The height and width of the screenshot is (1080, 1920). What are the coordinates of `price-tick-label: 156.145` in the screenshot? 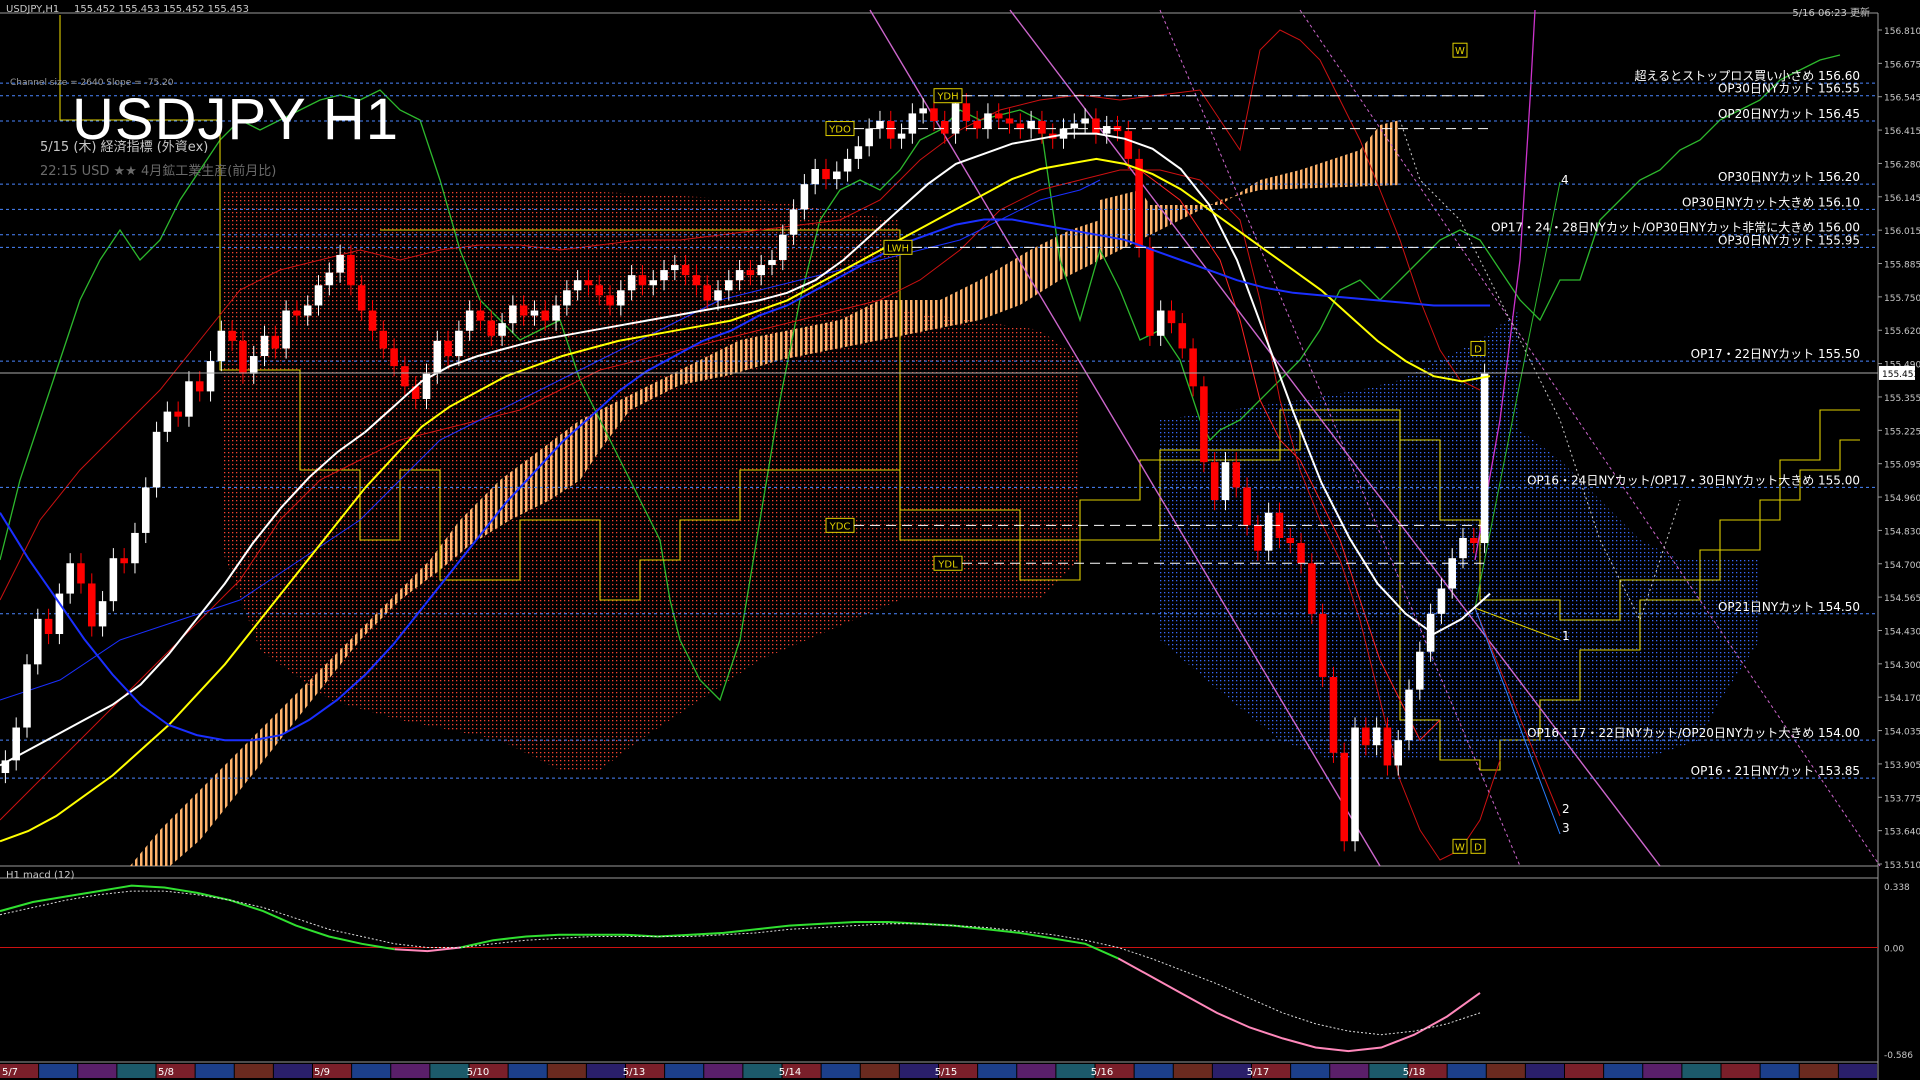 It's located at (1902, 199).